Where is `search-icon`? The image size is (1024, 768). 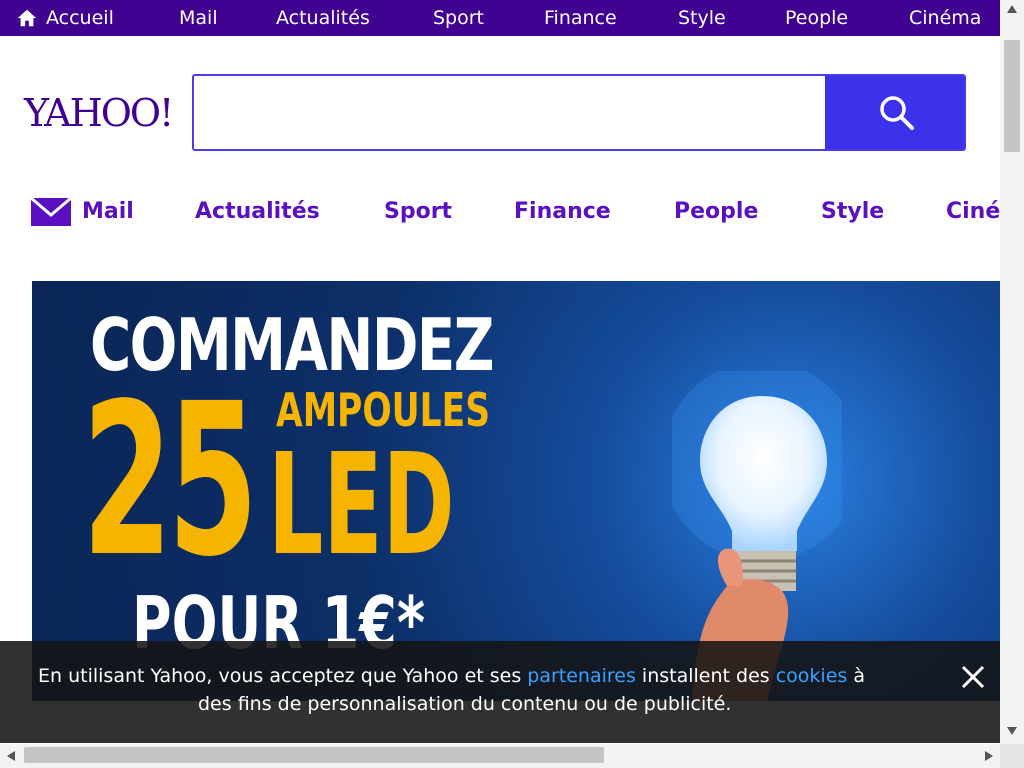
search-icon is located at coordinates (896, 112).